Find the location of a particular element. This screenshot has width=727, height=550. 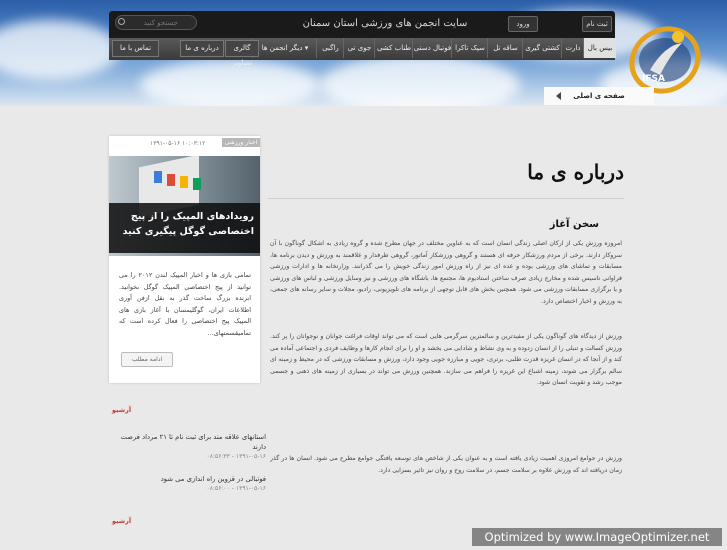

nav-more-dropdown: دیگر انجمن ها ▾ is located at coordinates (284, 48).